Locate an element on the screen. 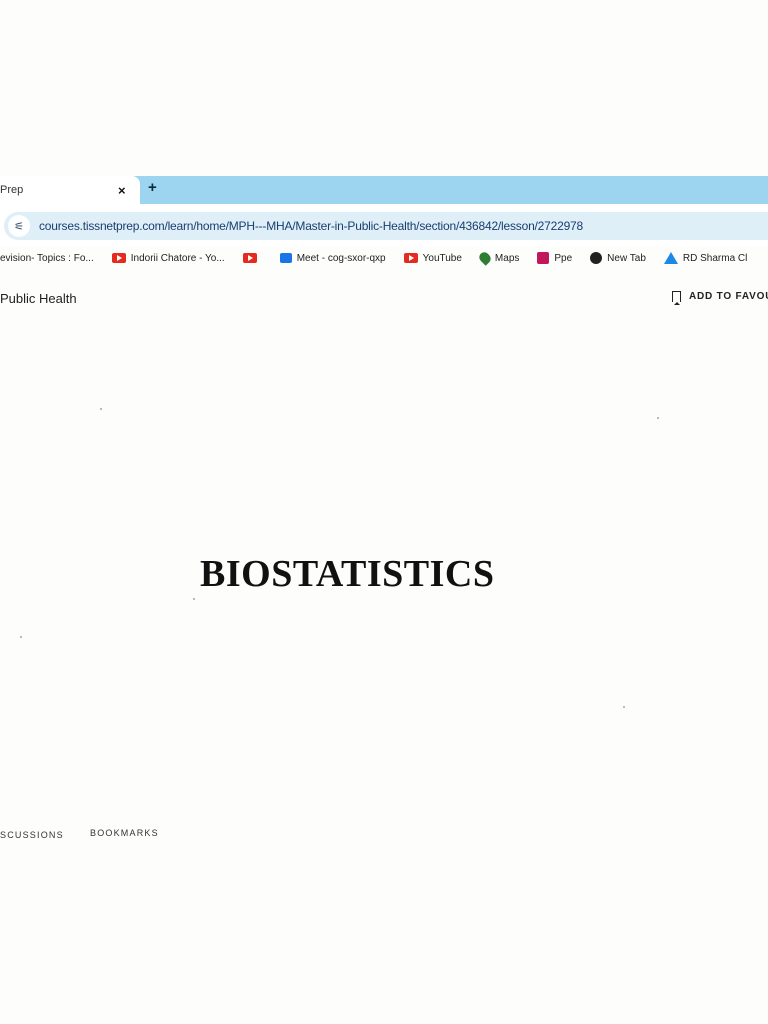 This screenshot has width=768, height=1024. close-icon: × is located at coordinates (122, 190).